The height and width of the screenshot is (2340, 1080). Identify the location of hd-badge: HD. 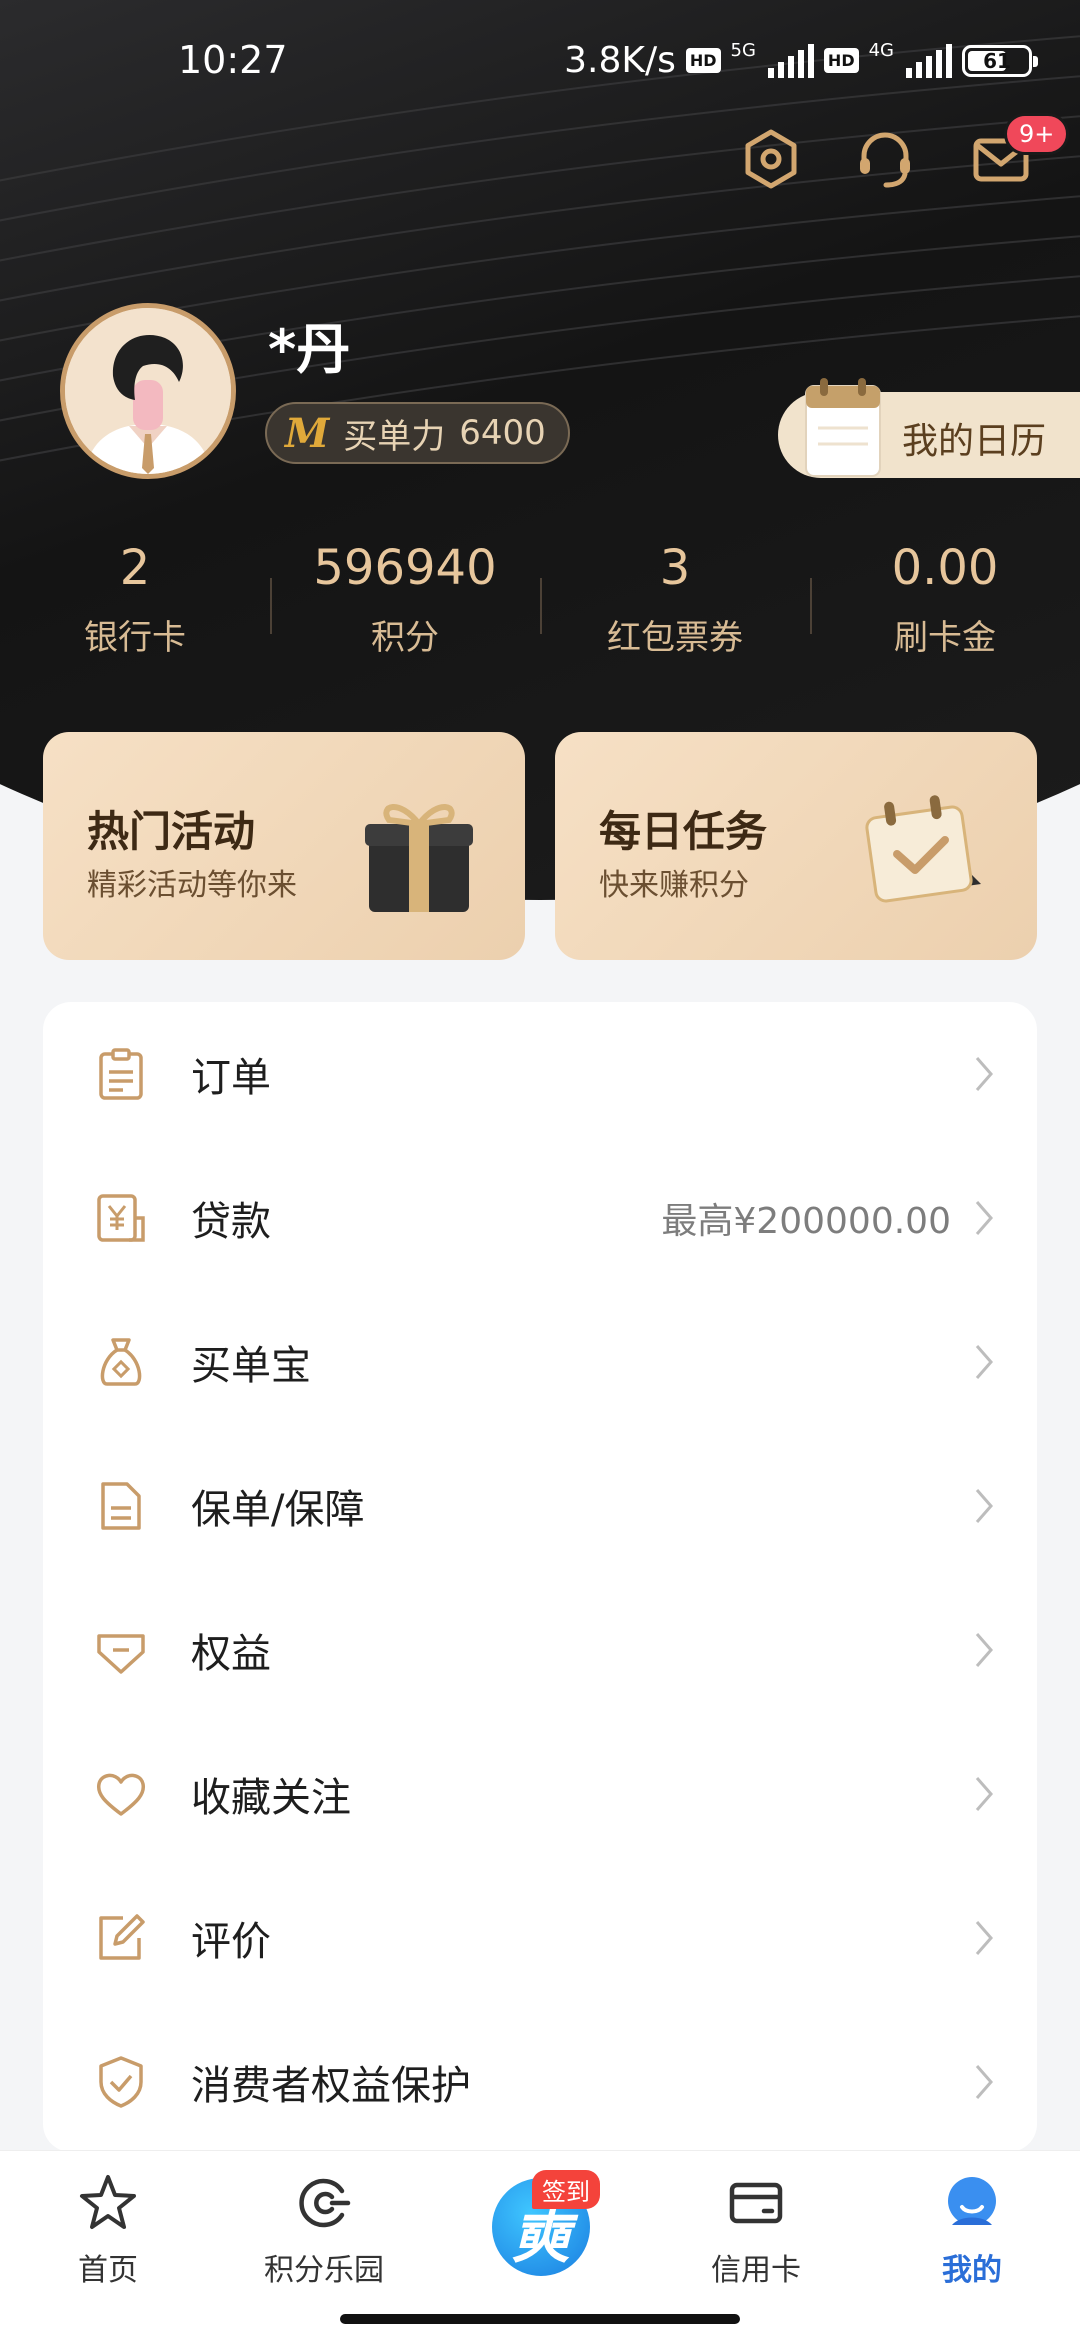
(703, 60).